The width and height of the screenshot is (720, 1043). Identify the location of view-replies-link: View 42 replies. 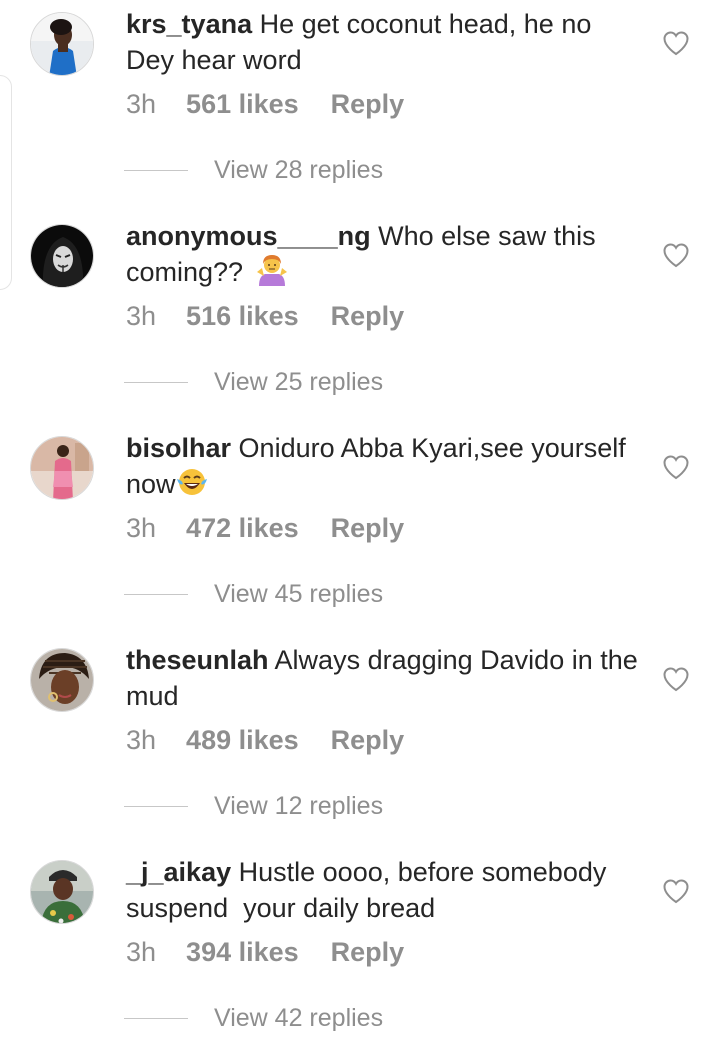
(298, 1018).